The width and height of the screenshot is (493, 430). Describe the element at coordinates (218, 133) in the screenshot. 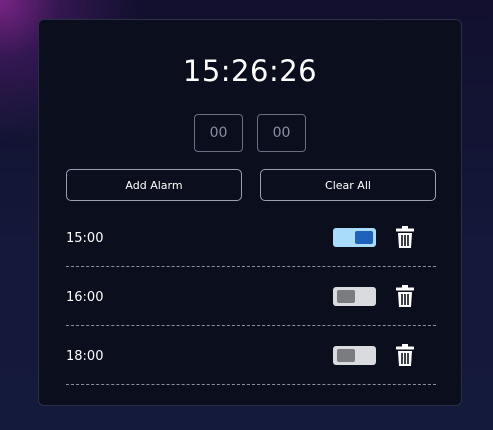

I see `hours-input` at that location.